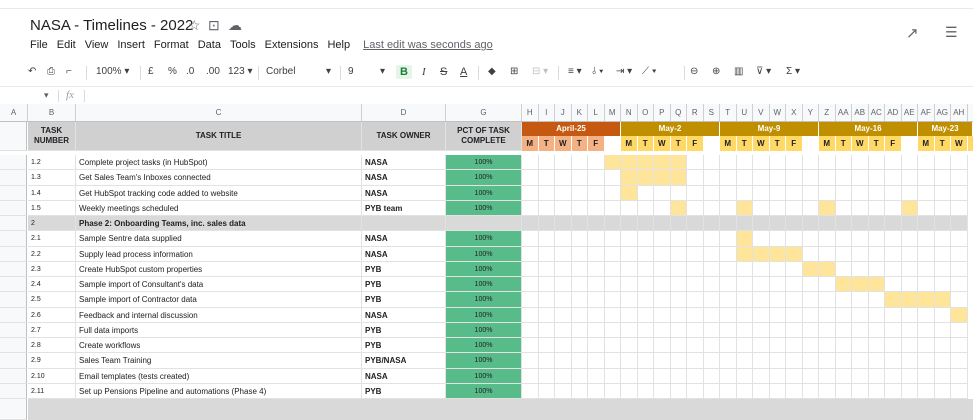 Image resolution: width=973 pixels, height=420 pixels. I want to click on column-header-t: T, so click(728, 112).